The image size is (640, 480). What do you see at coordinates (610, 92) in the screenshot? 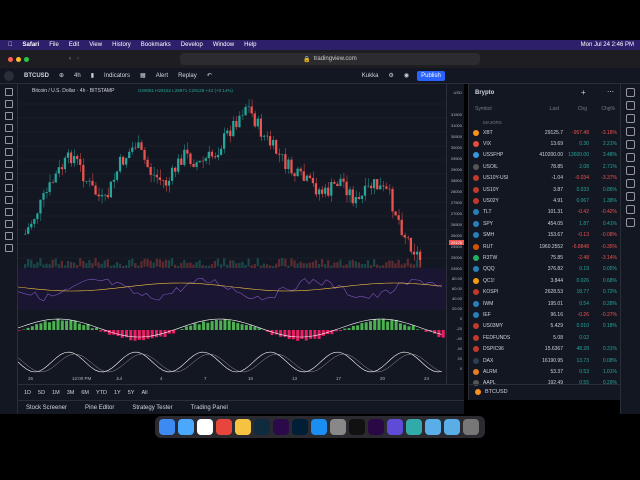
I see `watchlist-more-icon: ⋯` at bounding box center [610, 92].